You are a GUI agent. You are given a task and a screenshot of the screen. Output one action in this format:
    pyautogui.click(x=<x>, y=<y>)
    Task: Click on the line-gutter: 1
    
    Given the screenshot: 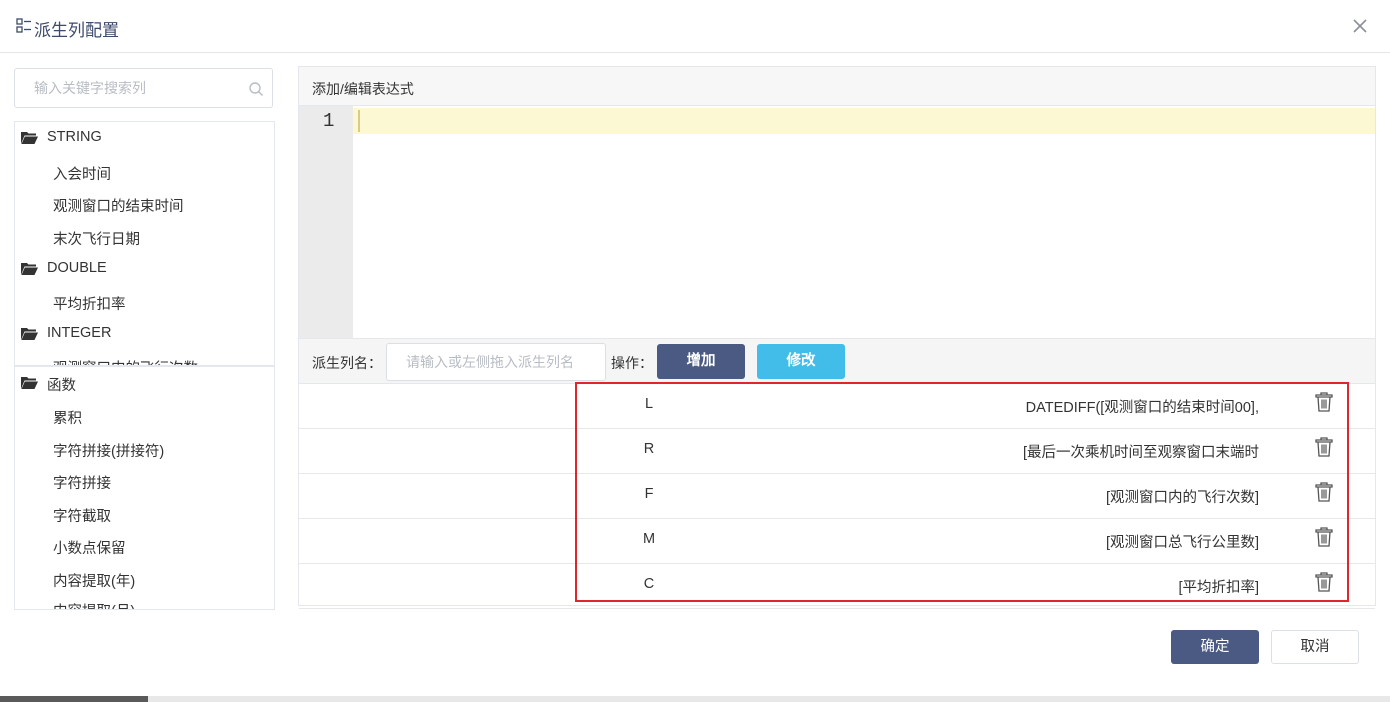 What is the action you would take?
    pyautogui.click(x=326, y=222)
    